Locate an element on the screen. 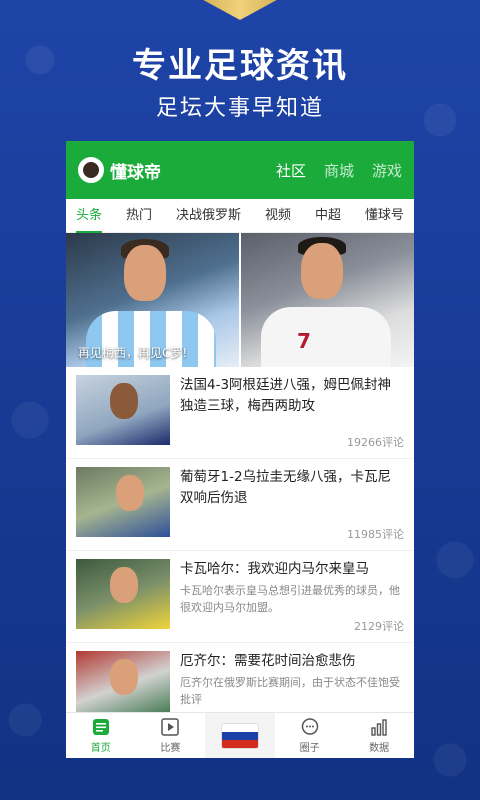 The width and height of the screenshot is (480, 800). comment-count: 11985评论 is located at coordinates (375, 534).